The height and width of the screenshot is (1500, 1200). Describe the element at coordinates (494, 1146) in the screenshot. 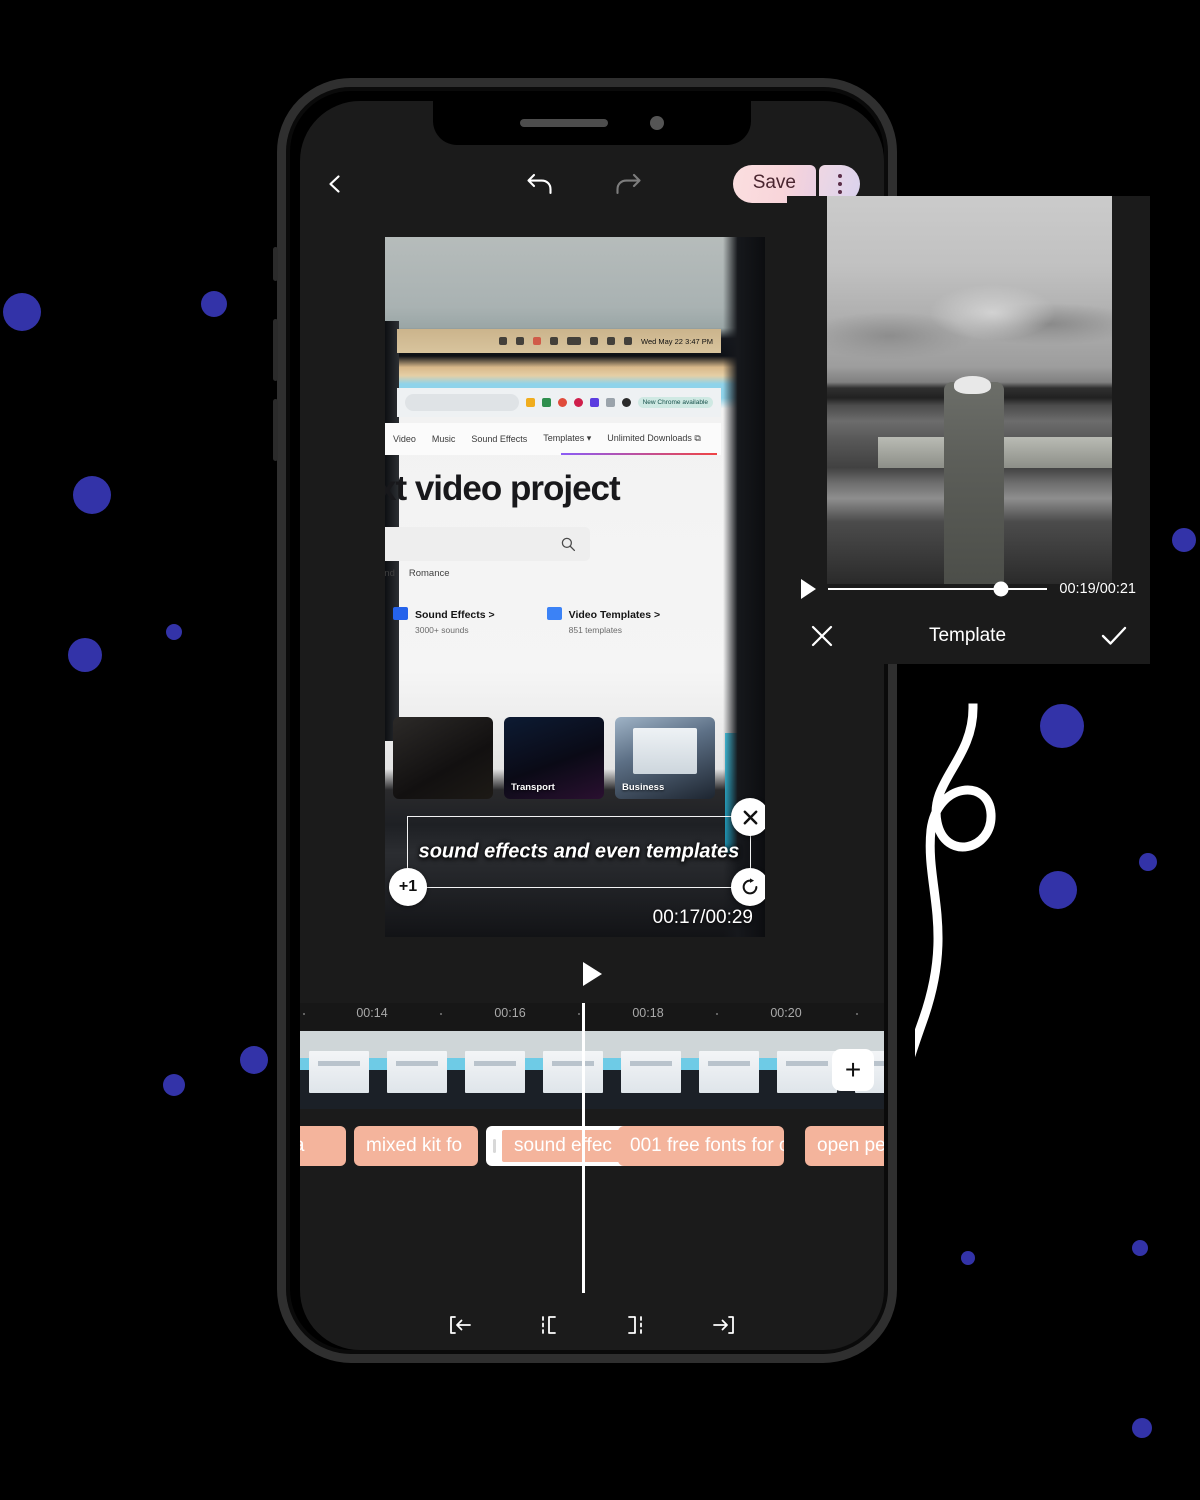

I see `clip-trim-handle-left` at that location.